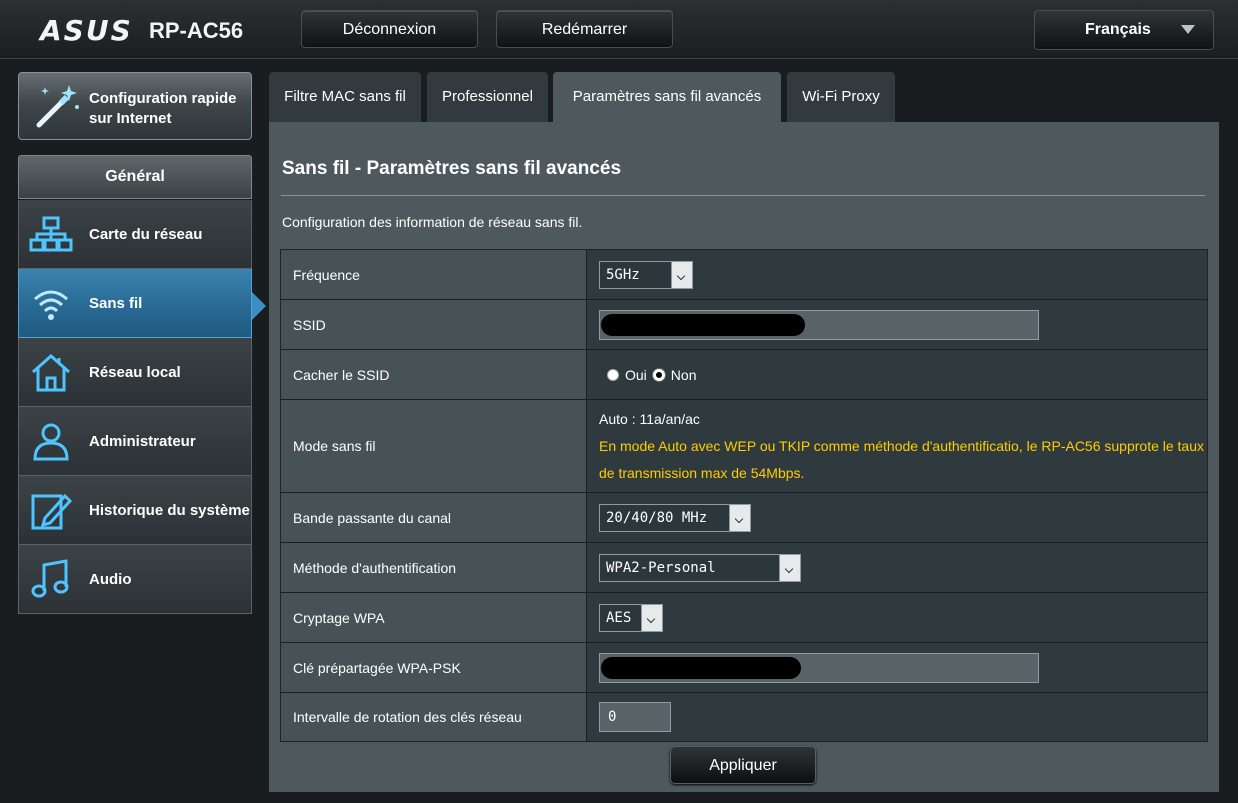 This screenshot has height=803, width=1238. Describe the element at coordinates (658, 374) in the screenshot. I see `radio-button-selected` at that location.